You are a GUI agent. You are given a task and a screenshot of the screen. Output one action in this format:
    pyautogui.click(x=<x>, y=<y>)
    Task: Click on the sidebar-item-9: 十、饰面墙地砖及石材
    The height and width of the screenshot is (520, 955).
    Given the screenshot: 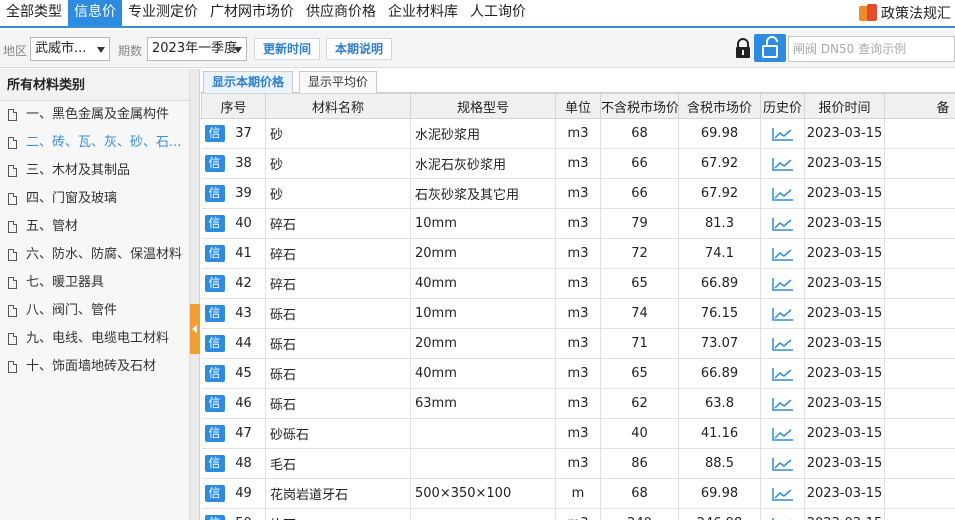 What is the action you would take?
    pyautogui.click(x=94, y=367)
    